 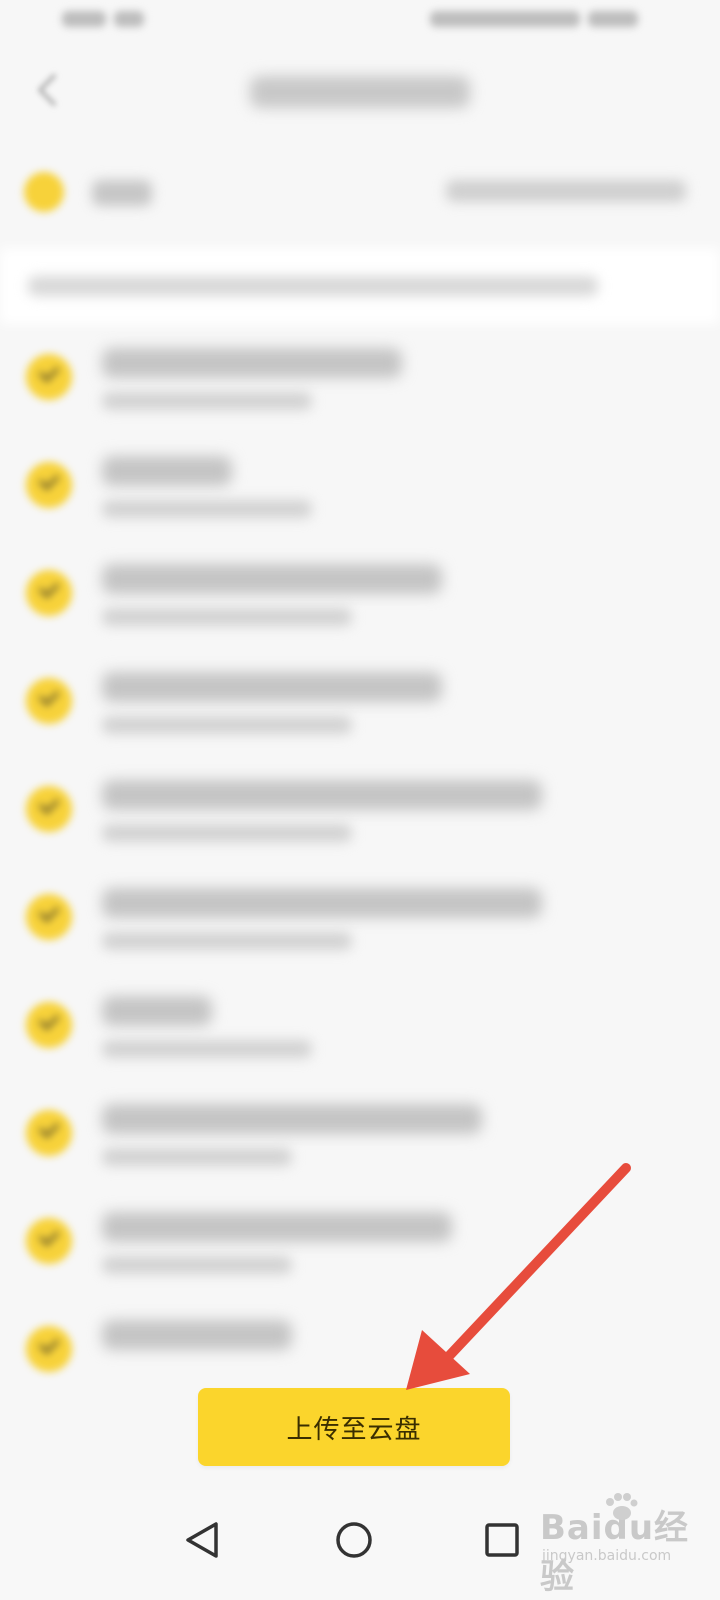 I want to click on page-title, so click(x=360, y=92).